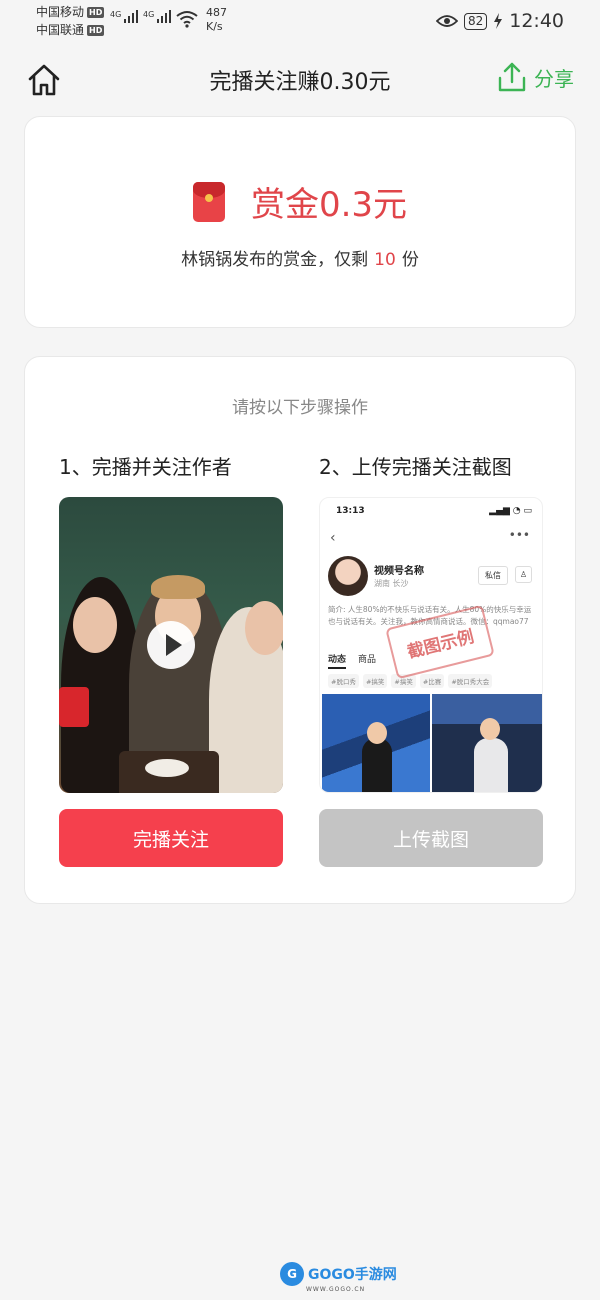  Describe the element at coordinates (337, 660) in the screenshot. I see `example-tab-active: 动态` at that location.